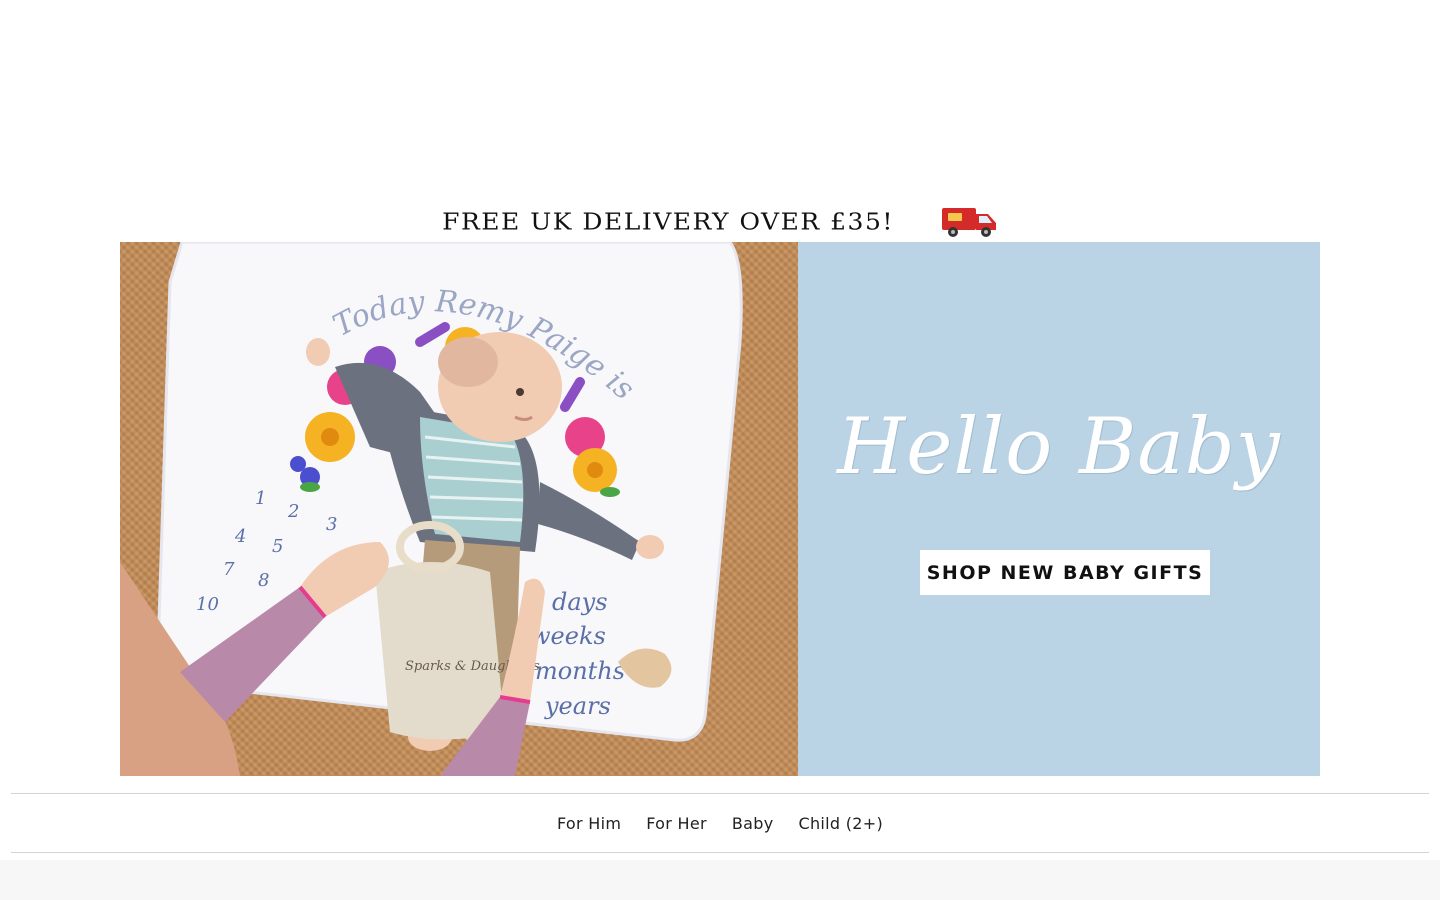  Describe the element at coordinates (1065, 572) in the screenshot. I see `shop-new-baby-gifts-button: SHOP NEW BABY GIFTS` at that location.